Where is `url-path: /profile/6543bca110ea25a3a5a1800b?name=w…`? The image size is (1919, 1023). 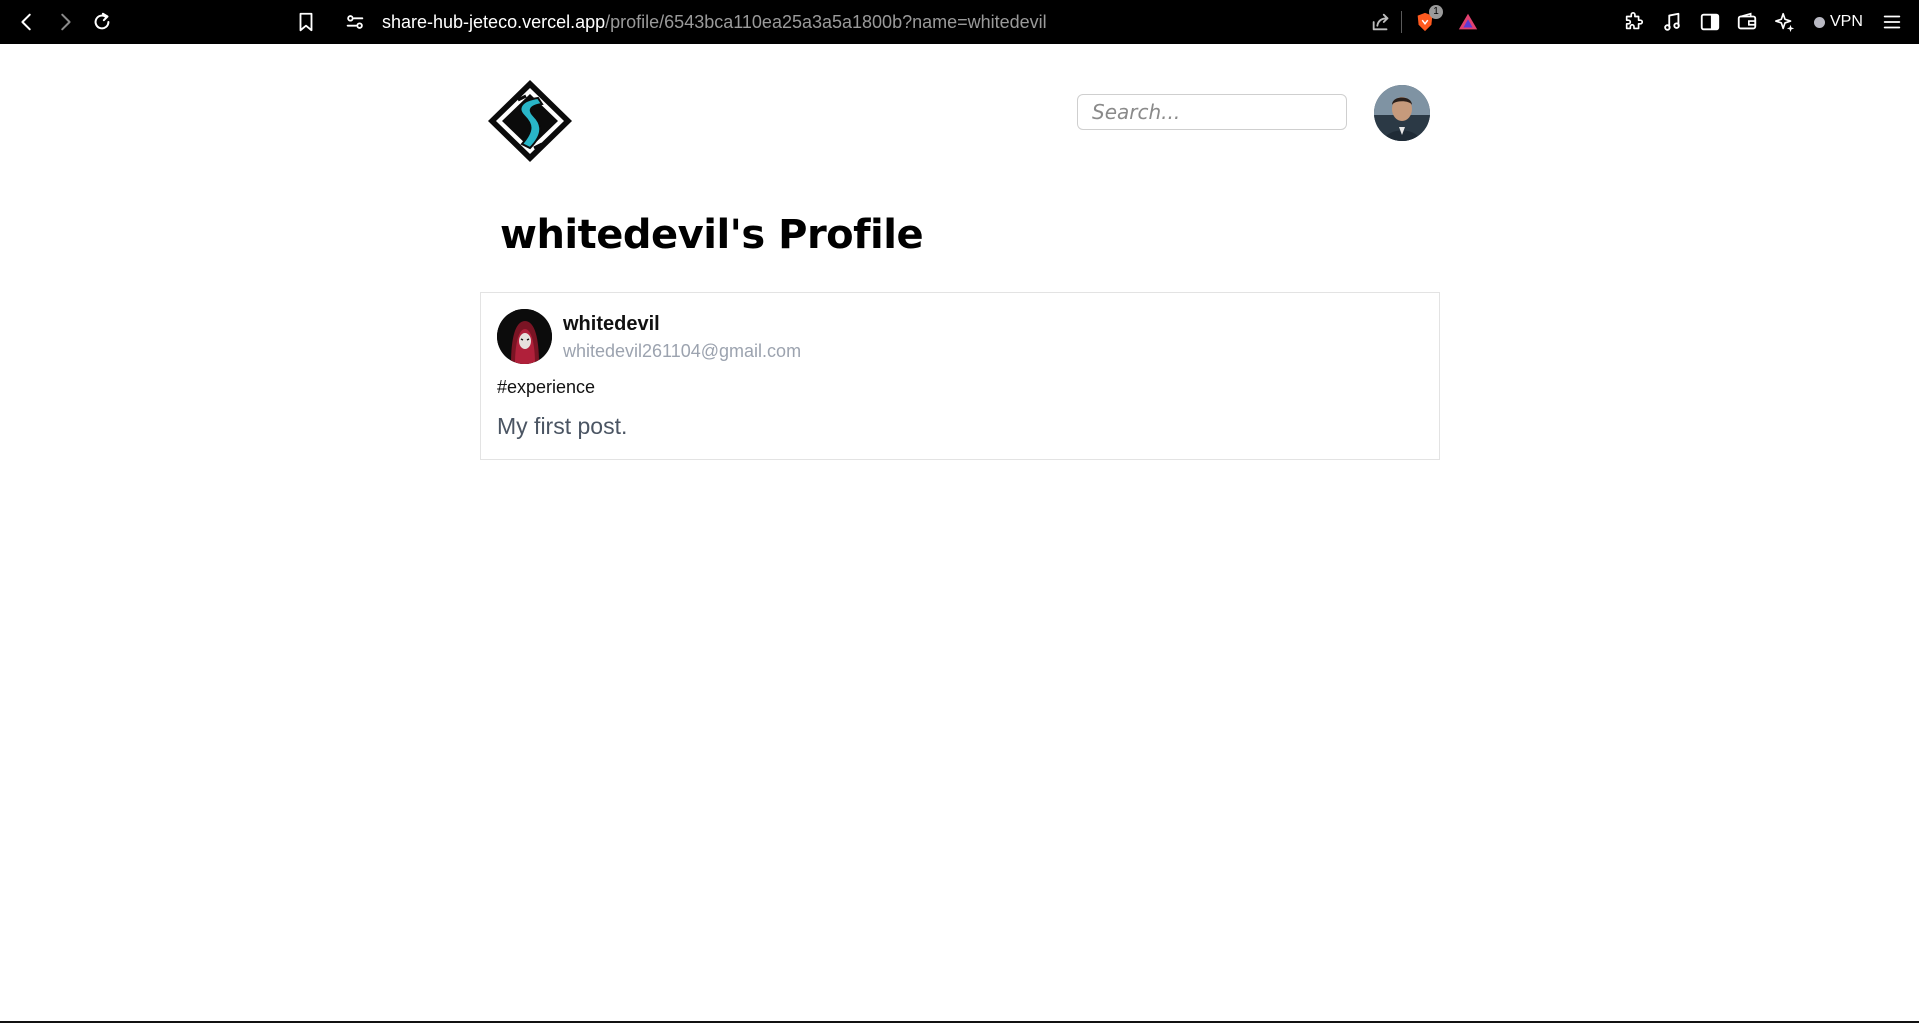 url-path: /profile/6543bca110ea25a3a5a1800b?name=w… is located at coordinates (826, 22).